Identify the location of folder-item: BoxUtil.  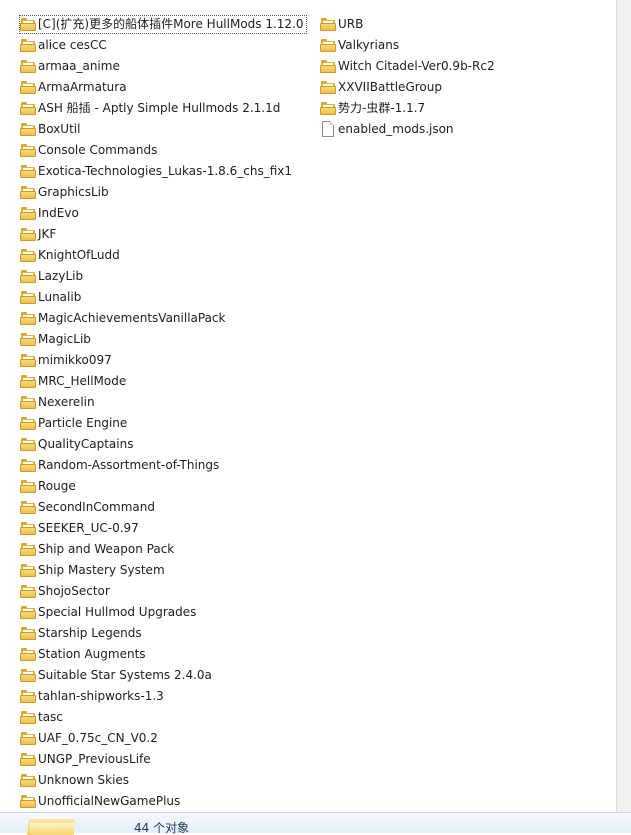
(163, 129).